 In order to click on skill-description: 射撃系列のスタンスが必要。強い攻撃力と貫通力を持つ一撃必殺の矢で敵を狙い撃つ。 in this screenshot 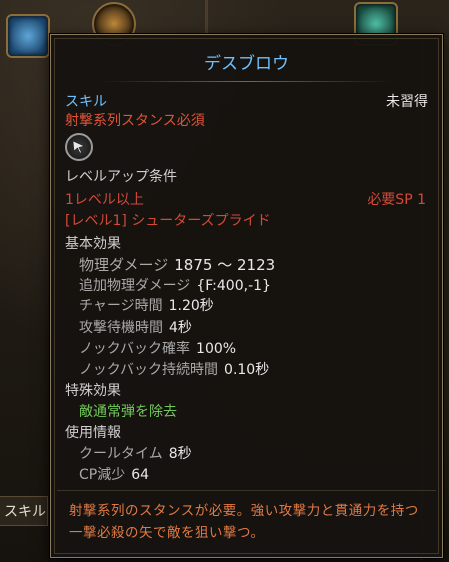, I will do `click(244, 522)`.